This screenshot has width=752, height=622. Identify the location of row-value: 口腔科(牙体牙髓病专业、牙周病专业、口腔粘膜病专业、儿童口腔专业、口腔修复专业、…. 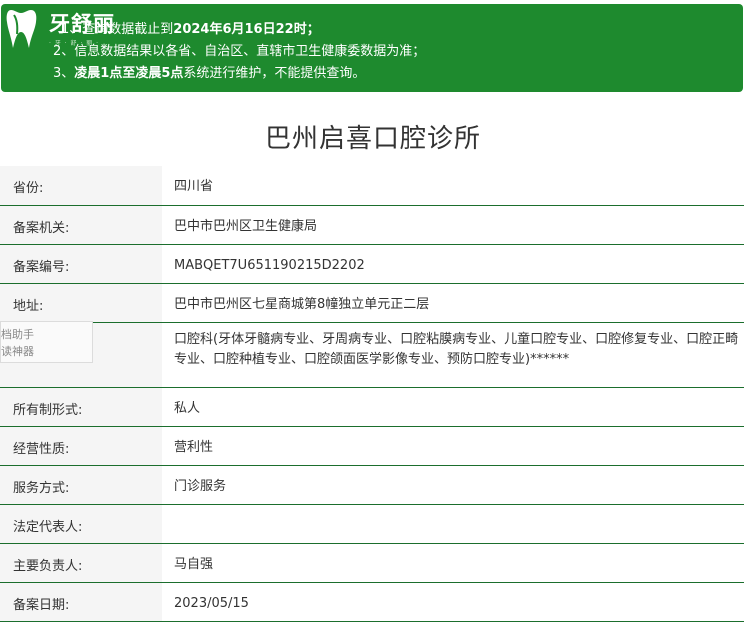
(453, 355).